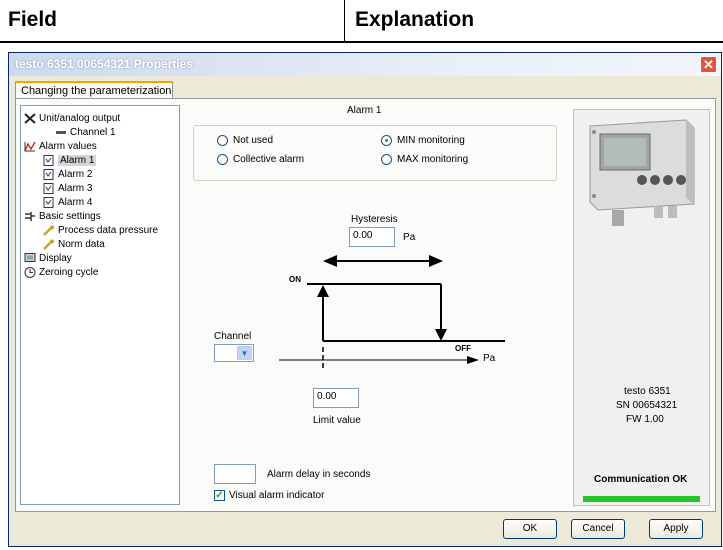 Image resolution: width=723 pixels, height=550 pixels. Describe the element at coordinates (645, 419) in the screenshot. I see `device-firmware: FW 1.00` at that location.